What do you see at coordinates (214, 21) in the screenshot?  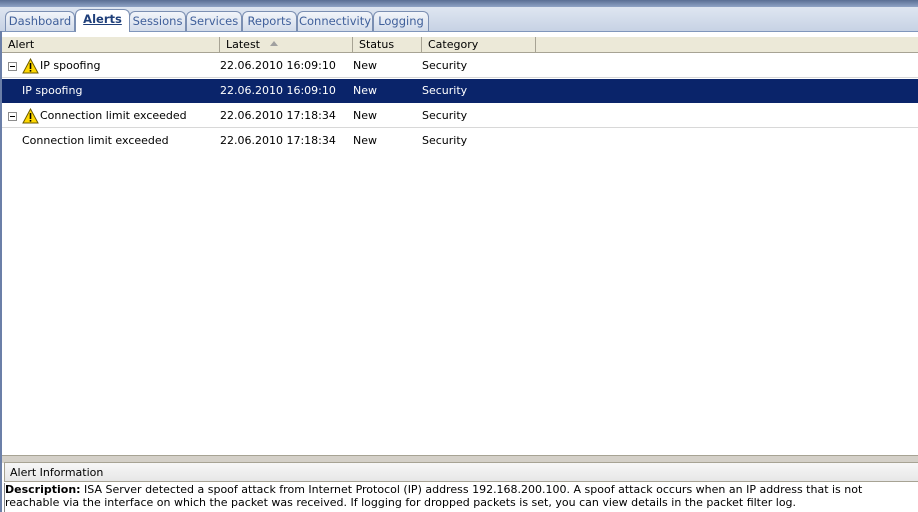 I see `tab-services: Services` at bounding box center [214, 21].